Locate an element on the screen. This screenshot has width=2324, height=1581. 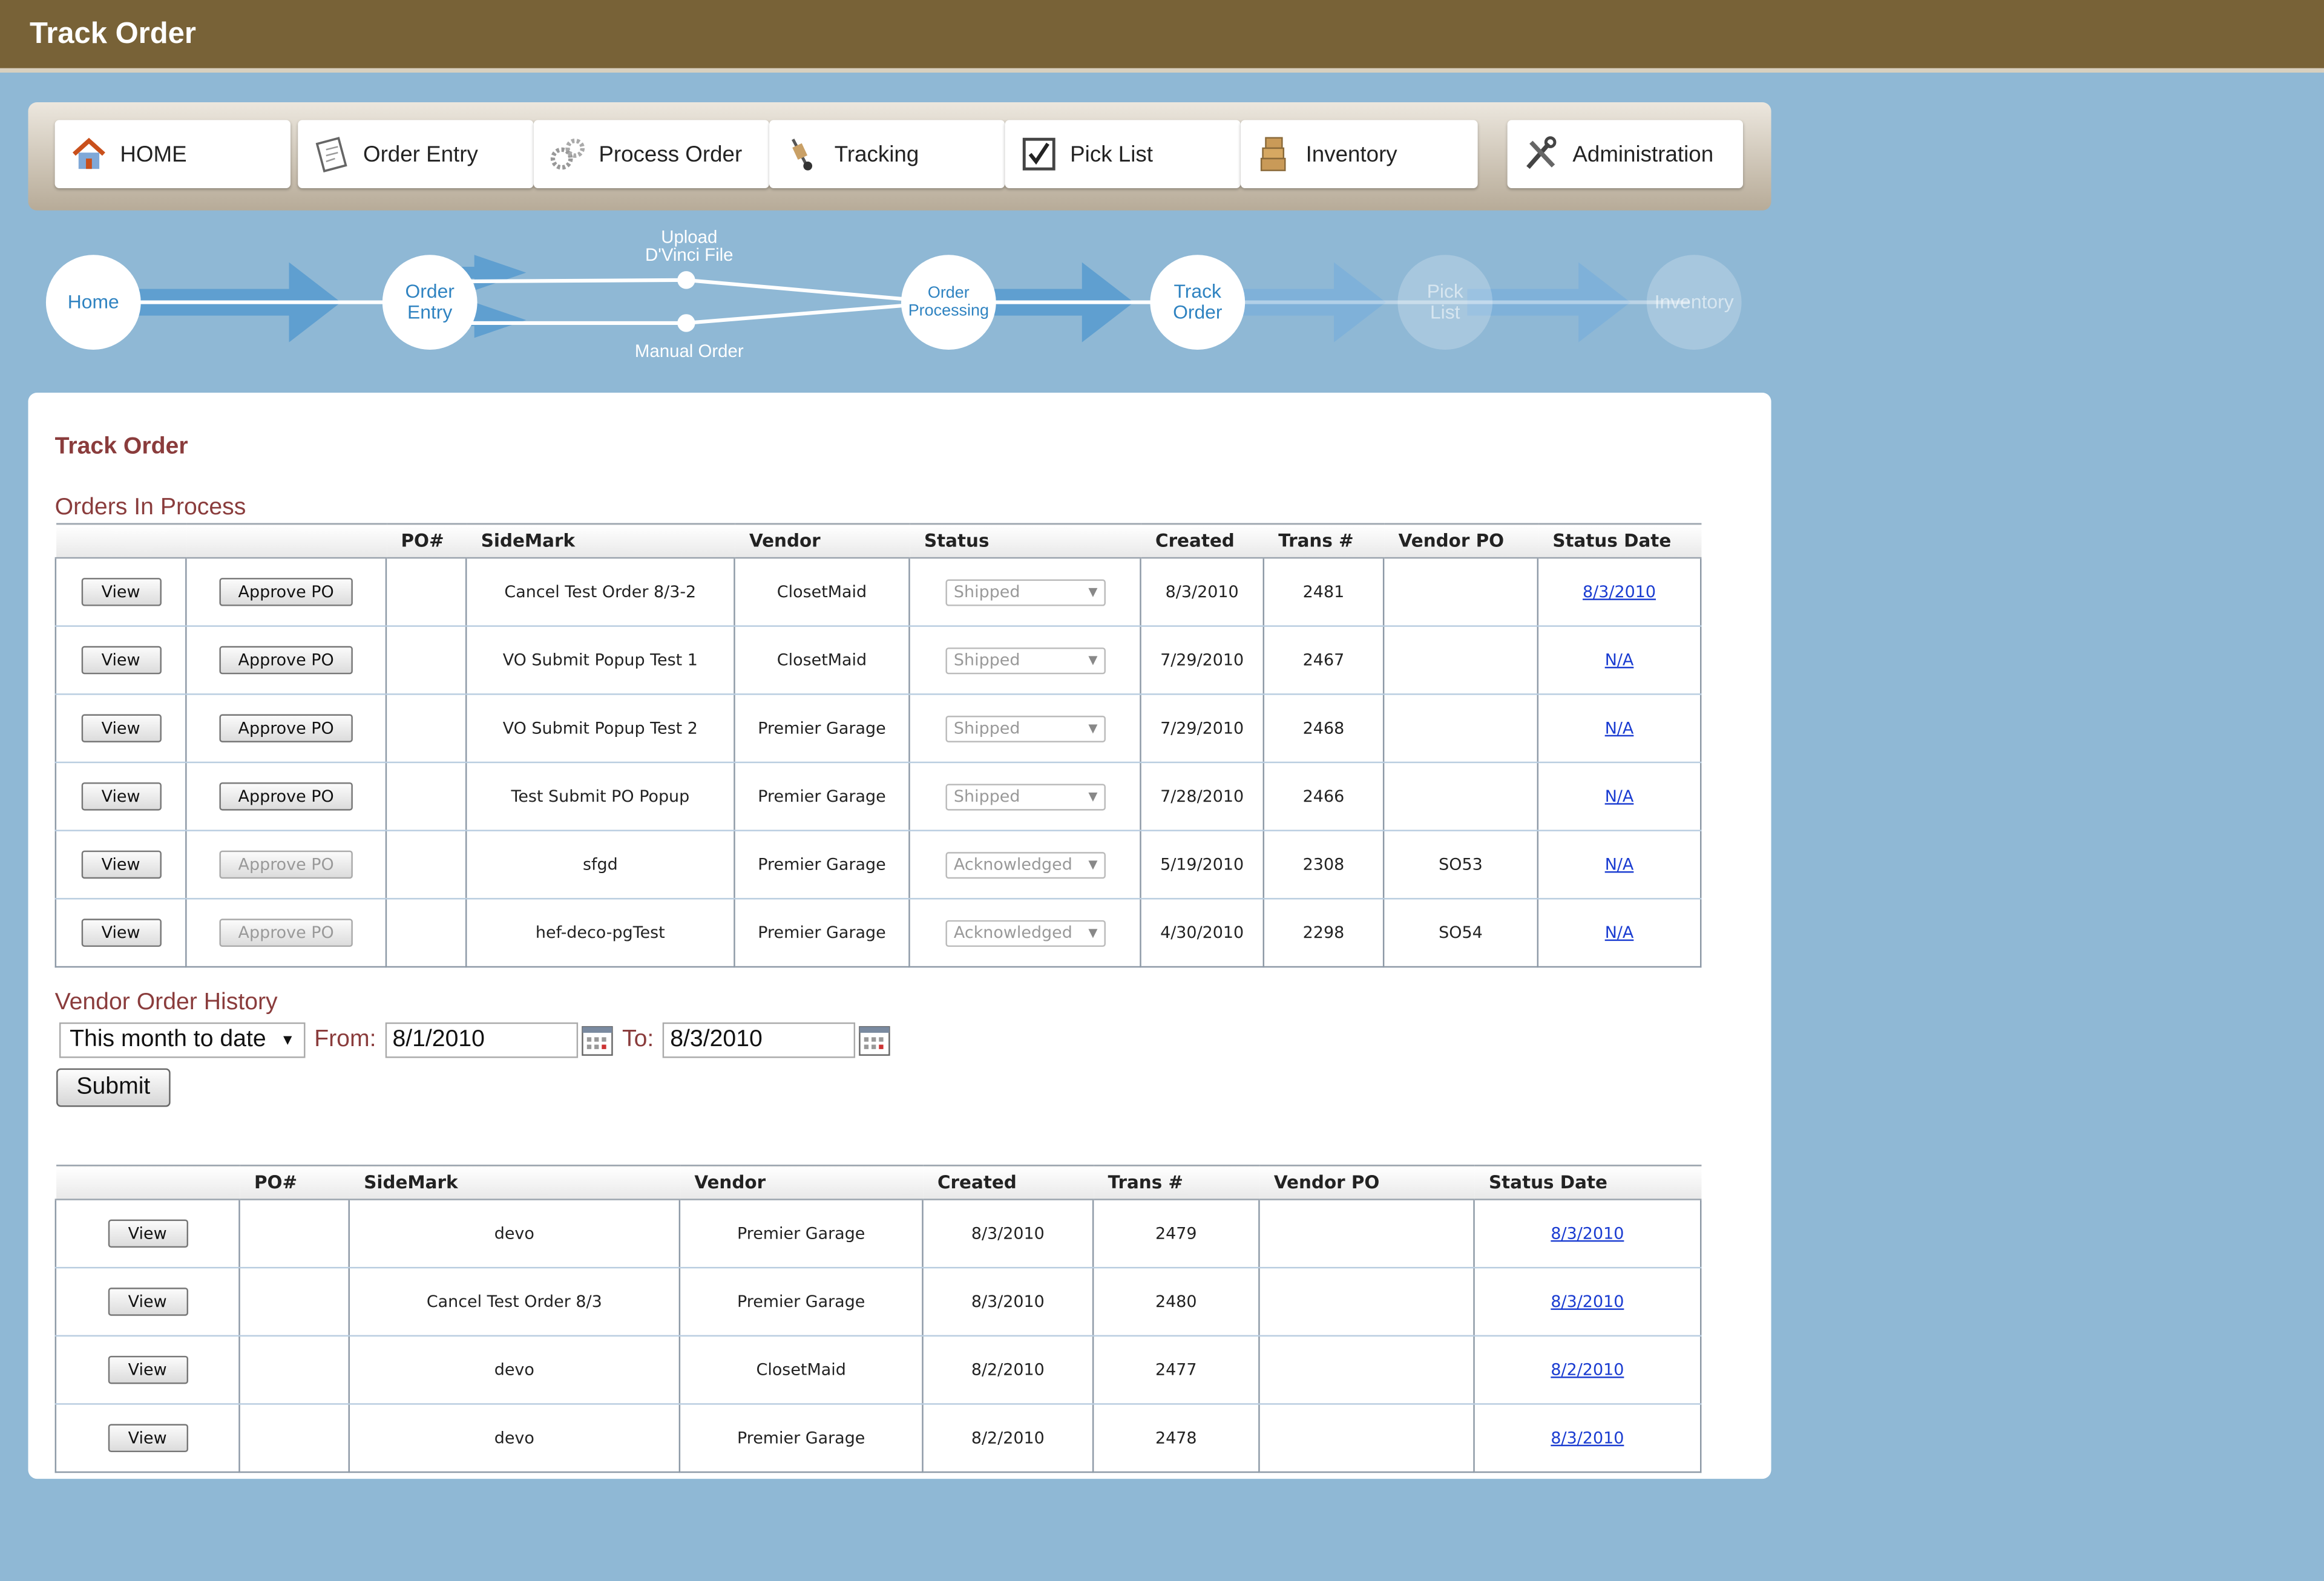
nav-process-order-label: Process Order is located at coordinates (671, 154).